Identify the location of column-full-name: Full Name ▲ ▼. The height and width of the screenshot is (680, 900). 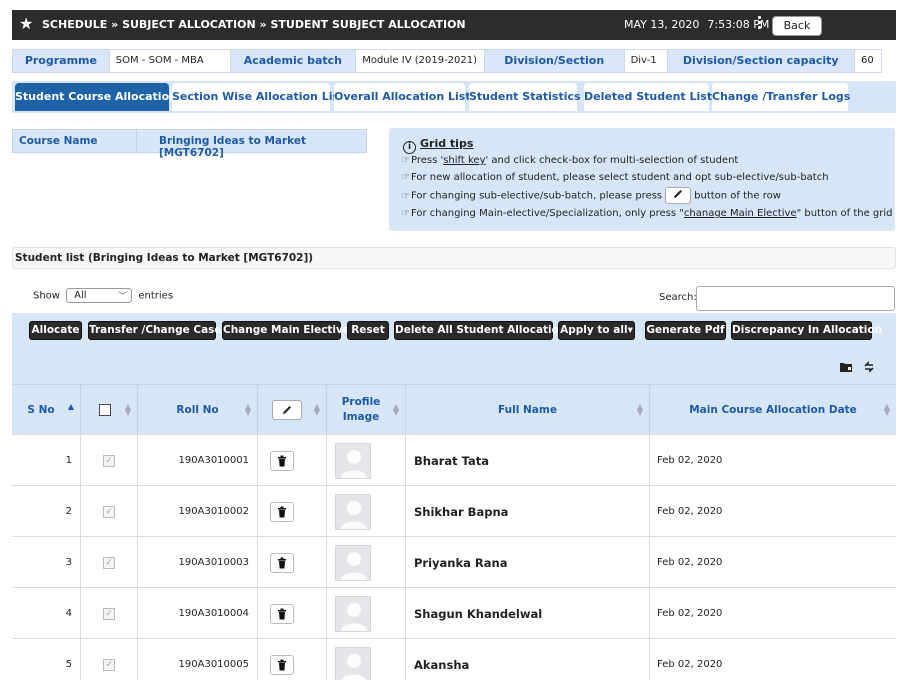
(528, 410).